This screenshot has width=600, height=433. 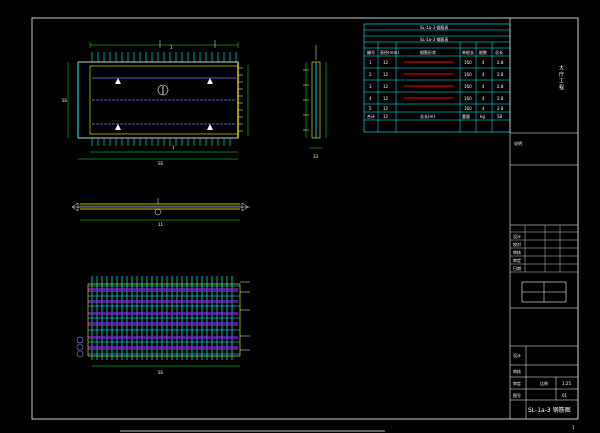 What do you see at coordinates (436, 98) in the screenshot?
I see `rebar-table-row: 4 12 160 4 2.8` at bounding box center [436, 98].